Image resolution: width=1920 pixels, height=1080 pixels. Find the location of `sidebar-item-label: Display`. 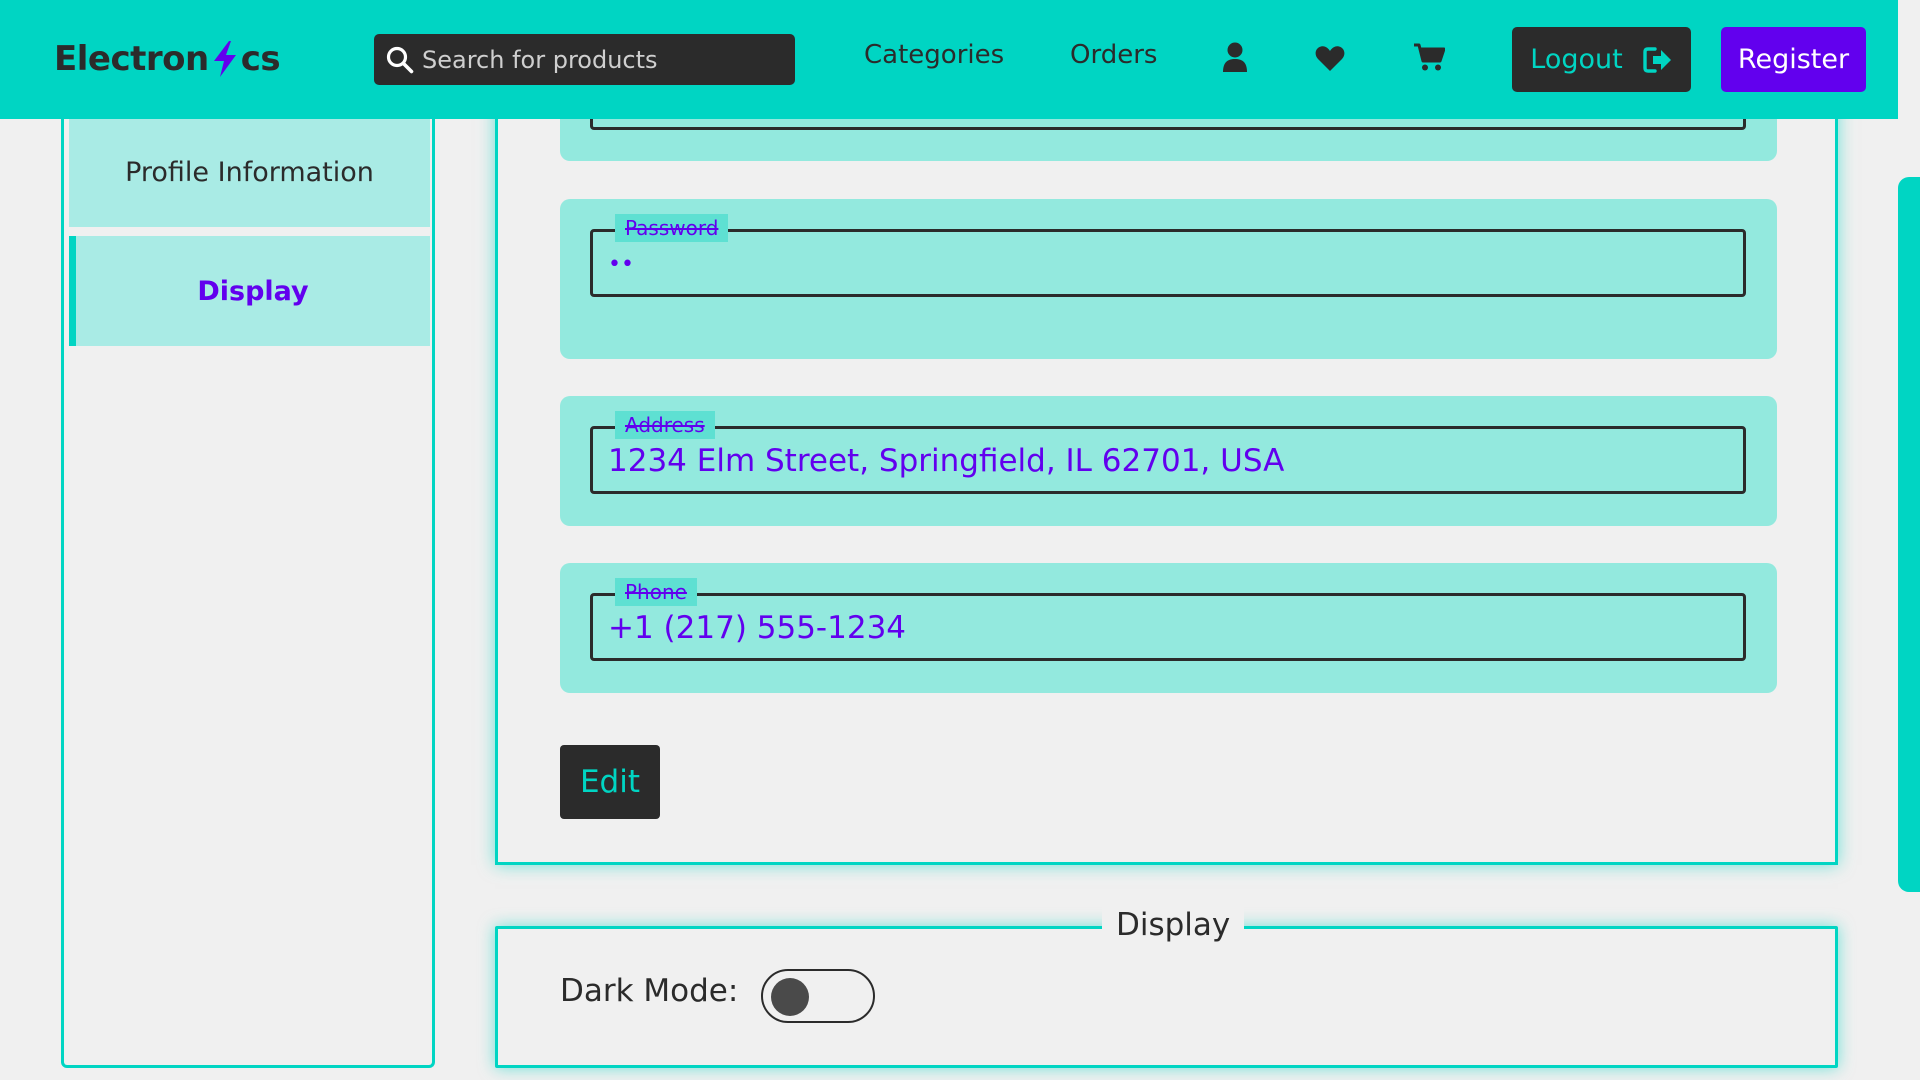

sidebar-item-label: Display is located at coordinates (253, 291).